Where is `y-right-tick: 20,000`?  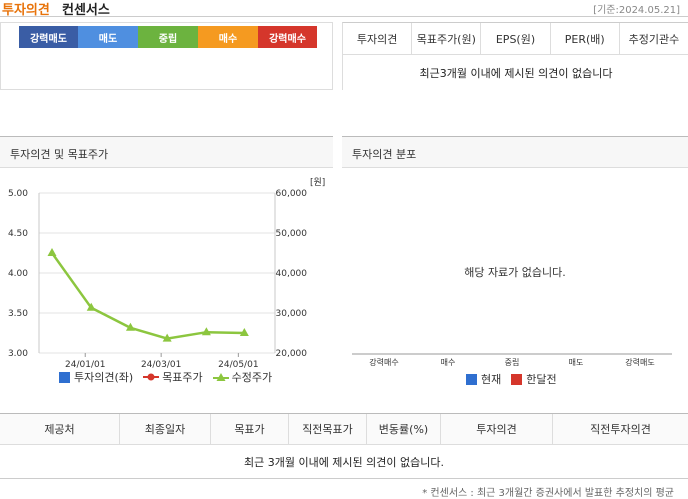
y-right-tick: 20,000 is located at coordinates (292, 354).